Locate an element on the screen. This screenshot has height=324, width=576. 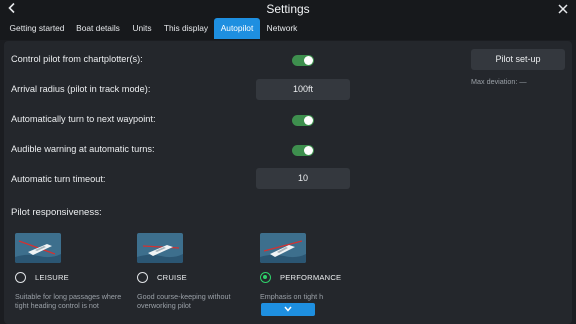
arrival-radius-label: Arrival radius (pilot in track mode): is located at coordinates (81, 89).